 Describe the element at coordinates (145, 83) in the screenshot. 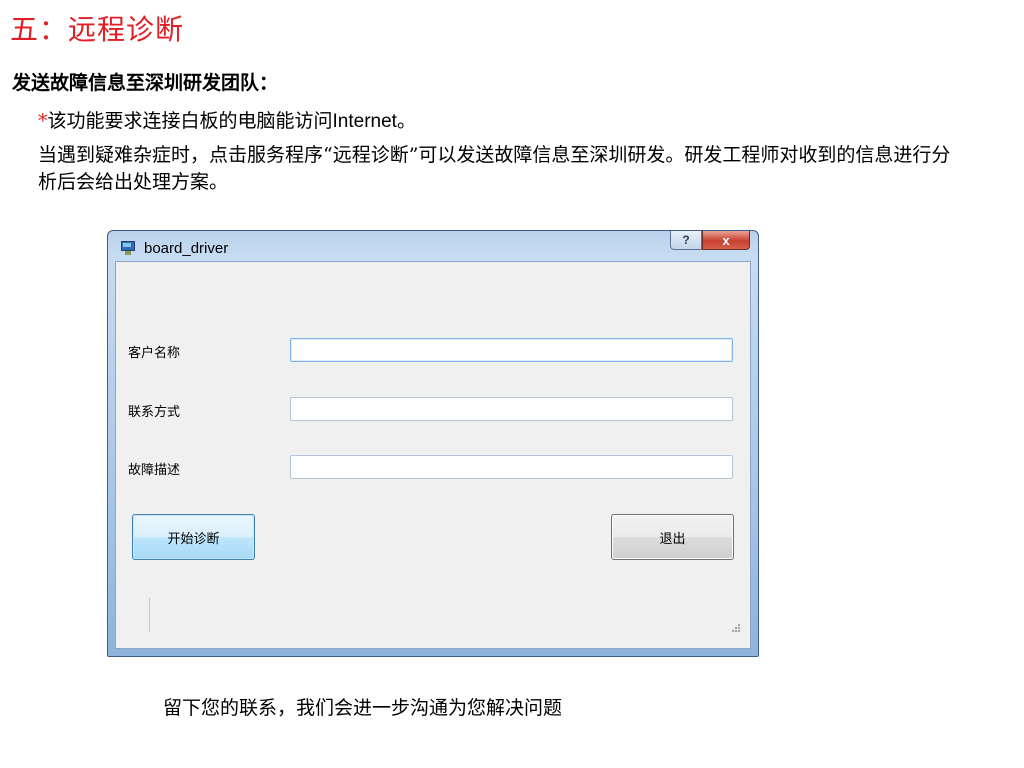

I see `slide-subtitle: 发送故障信息至深圳研发团队：` at that location.